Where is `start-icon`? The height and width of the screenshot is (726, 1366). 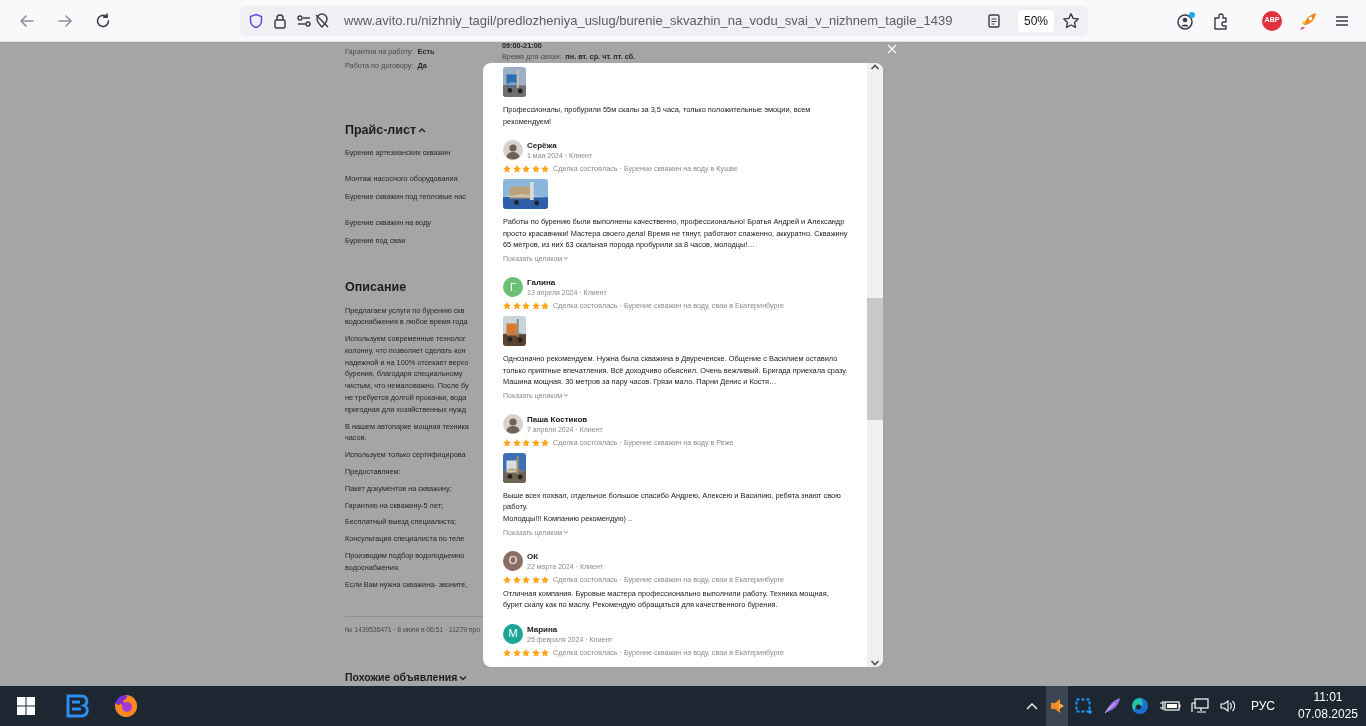
start-icon is located at coordinates (26, 706).